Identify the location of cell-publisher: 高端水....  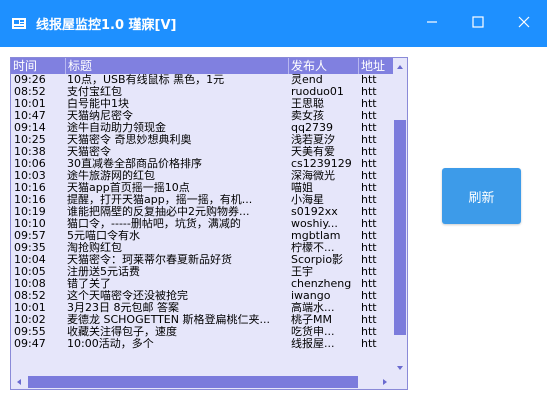
(313, 308).